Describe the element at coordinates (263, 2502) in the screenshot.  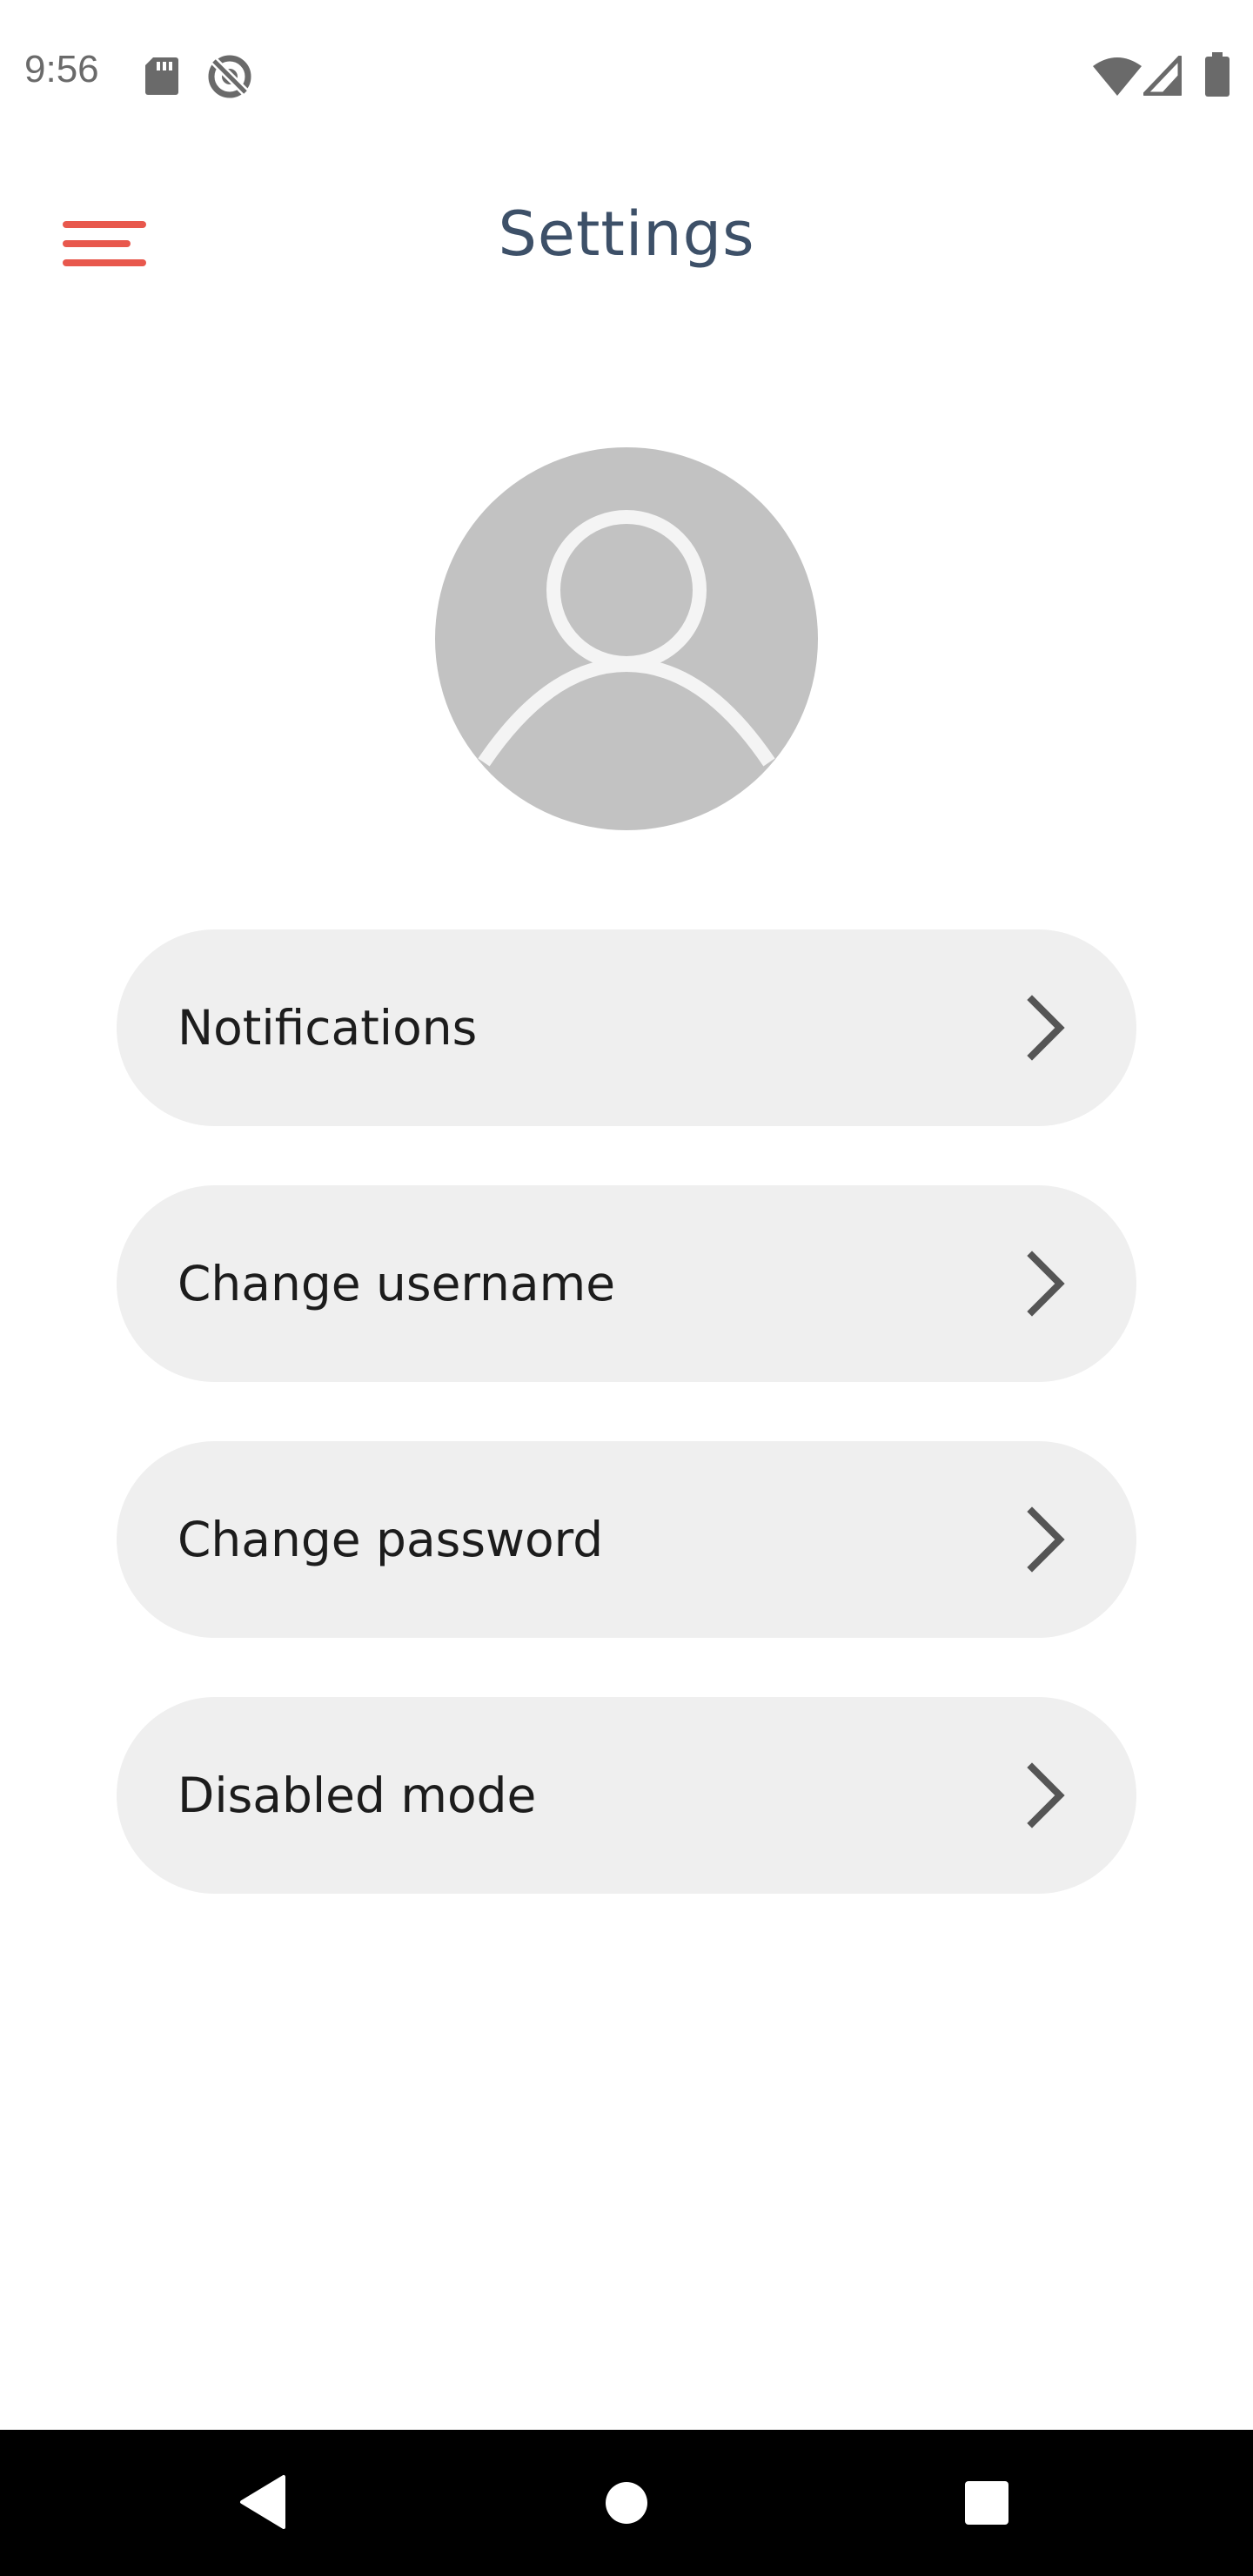
I see `back-icon` at that location.